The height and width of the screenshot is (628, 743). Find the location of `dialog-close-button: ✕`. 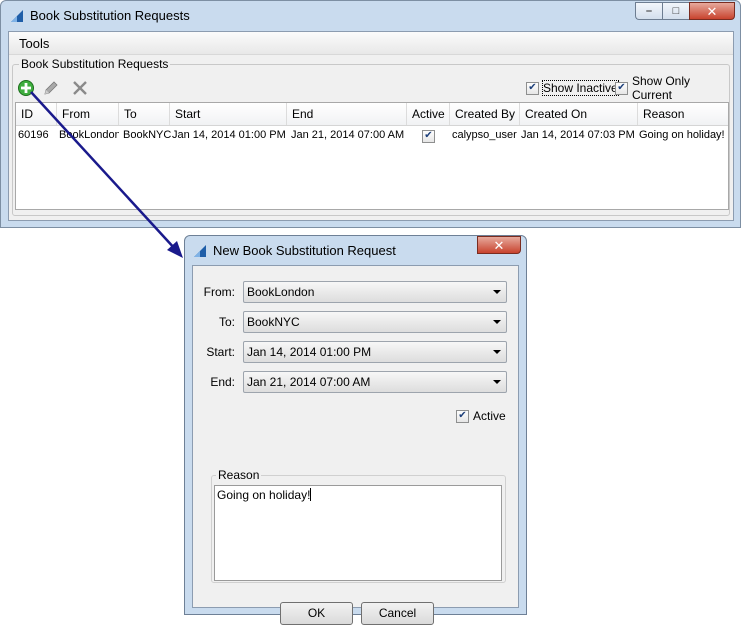

dialog-close-button: ✕ is located at coordinates (499, 245).